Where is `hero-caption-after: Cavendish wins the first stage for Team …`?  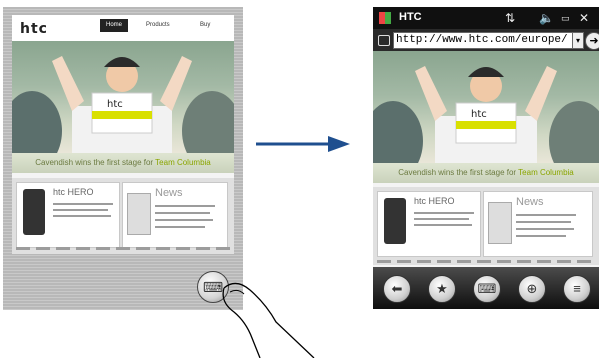 hero-caption-after: Cavendish wins the first stage for Team … is located at coordinates (486, 173).